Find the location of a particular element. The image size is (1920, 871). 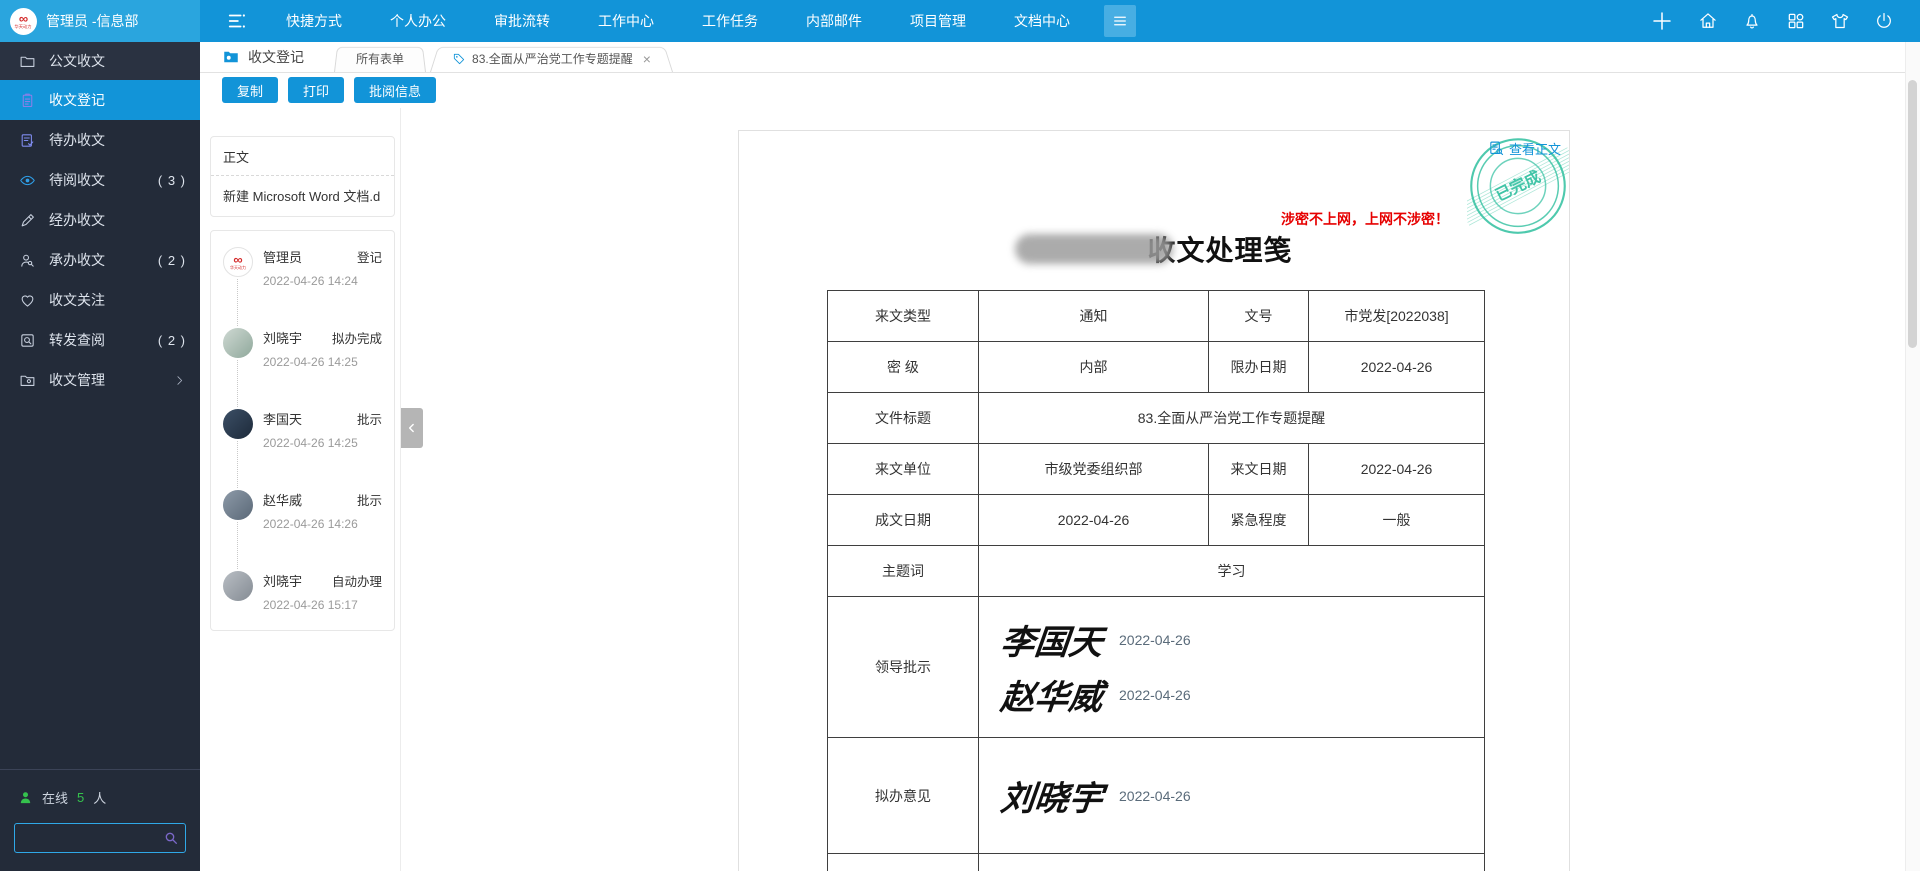

more-menu-button is located at coordinates (1120, 21).